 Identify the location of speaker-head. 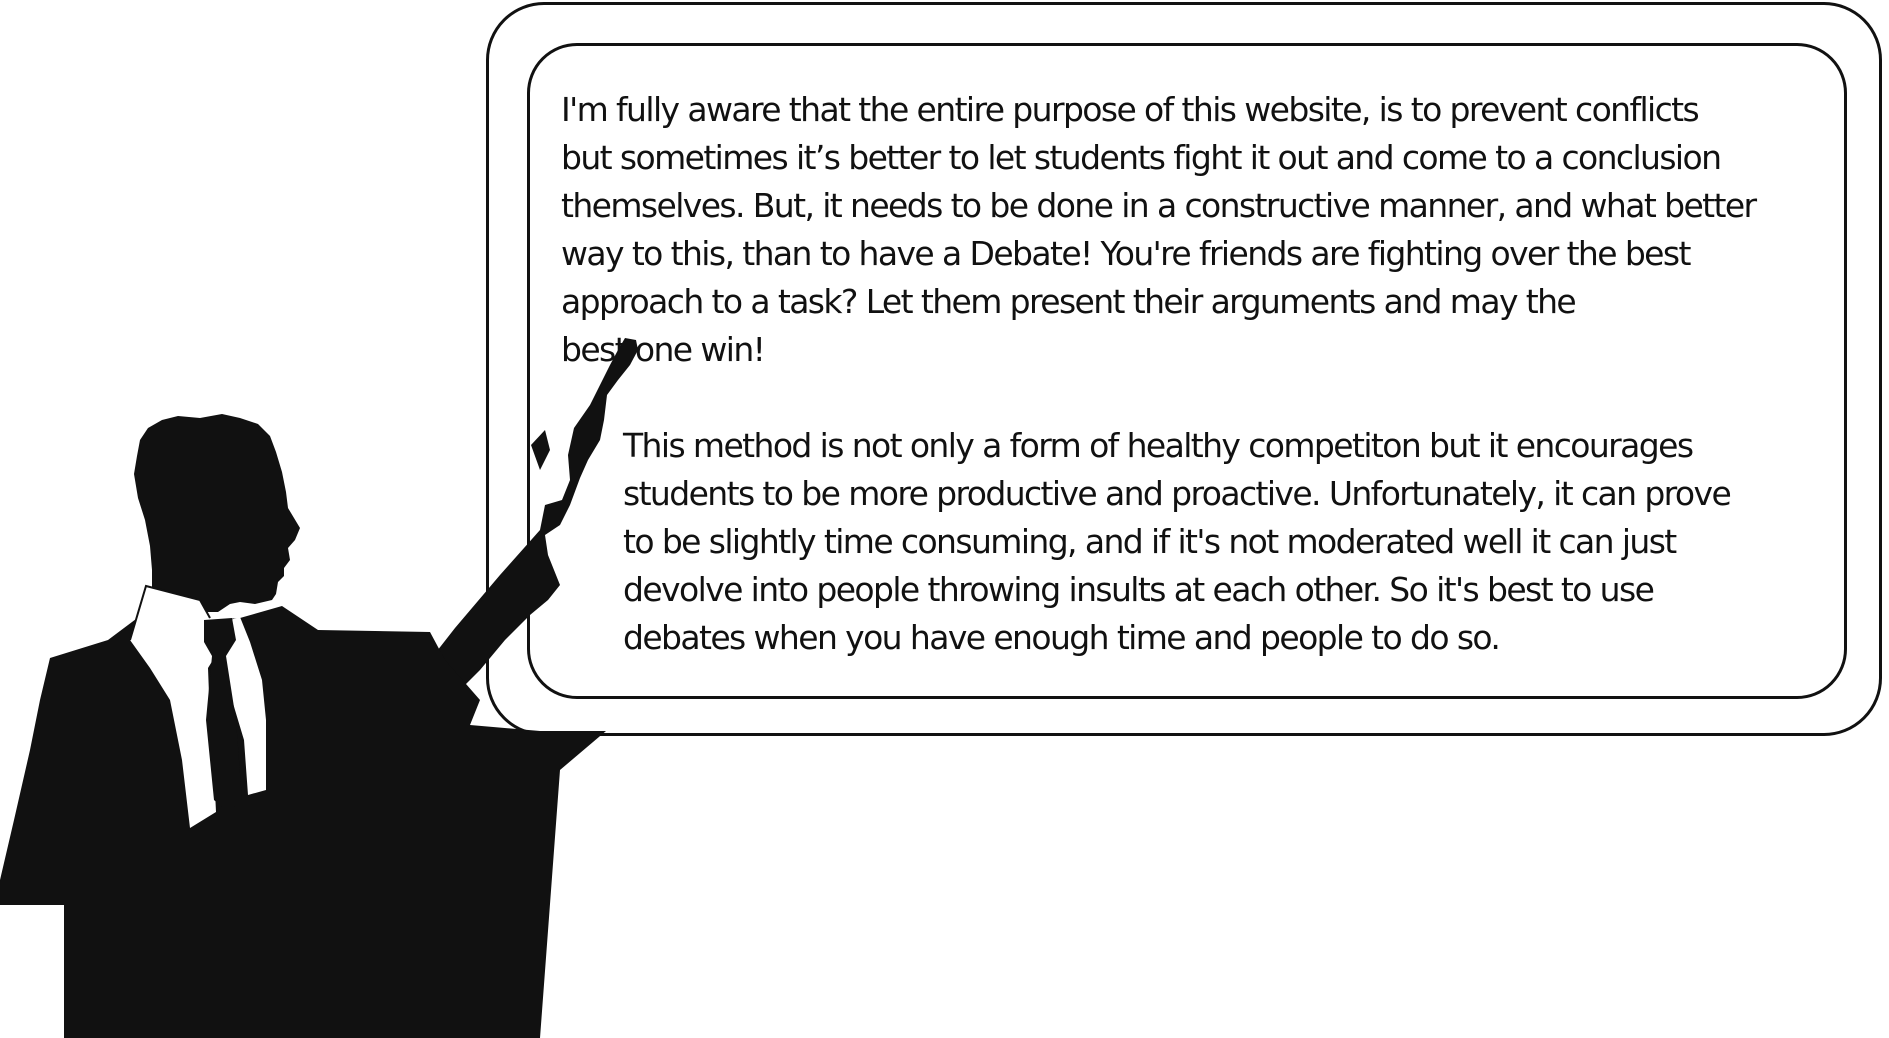
(217, 513).